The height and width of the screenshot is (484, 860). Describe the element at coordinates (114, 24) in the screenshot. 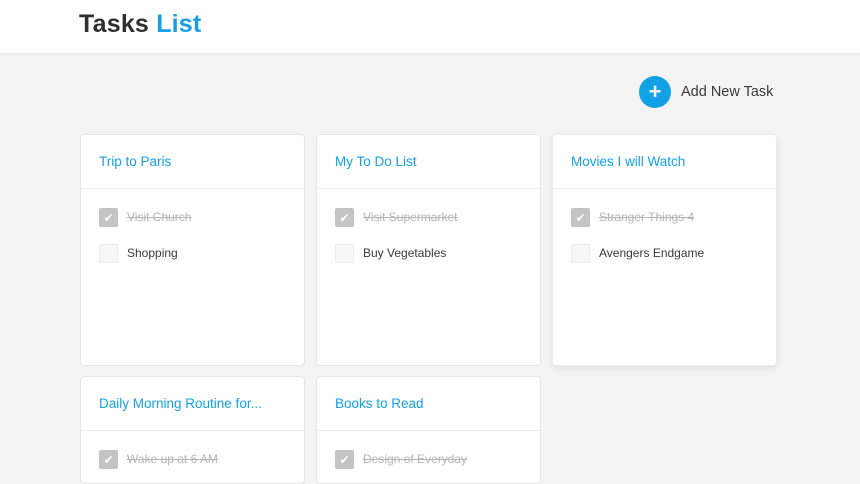

I see `app-title-tasks: Tasks` at that location.